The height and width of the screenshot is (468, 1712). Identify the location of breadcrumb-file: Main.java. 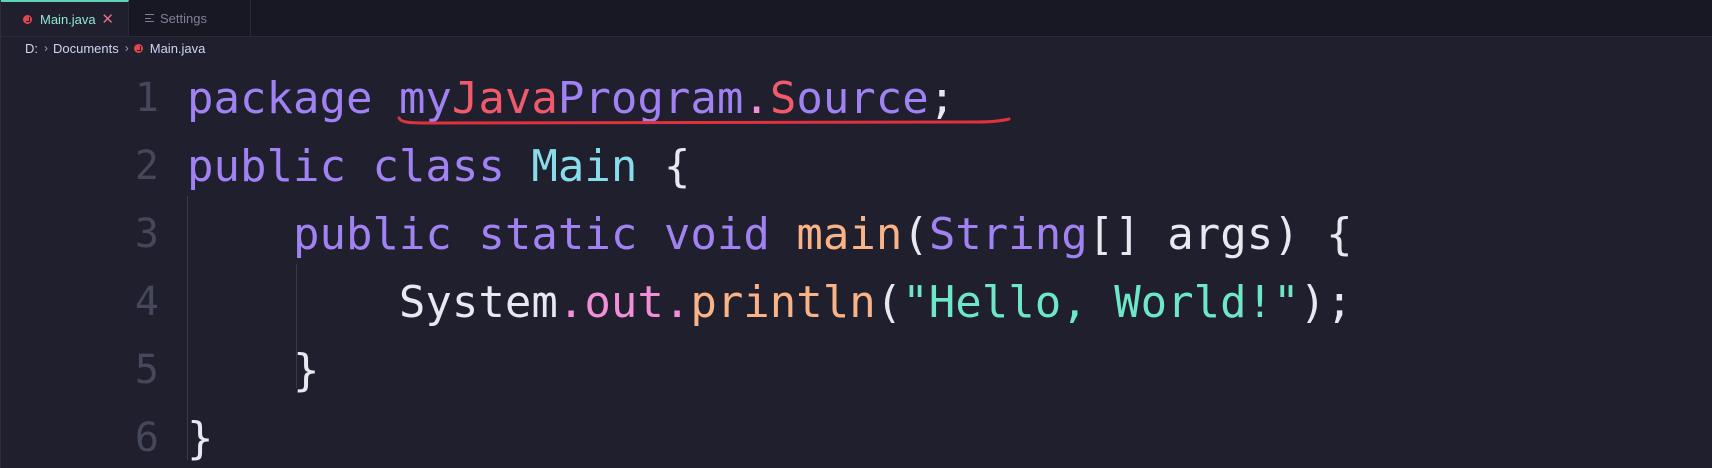
(169, 48).